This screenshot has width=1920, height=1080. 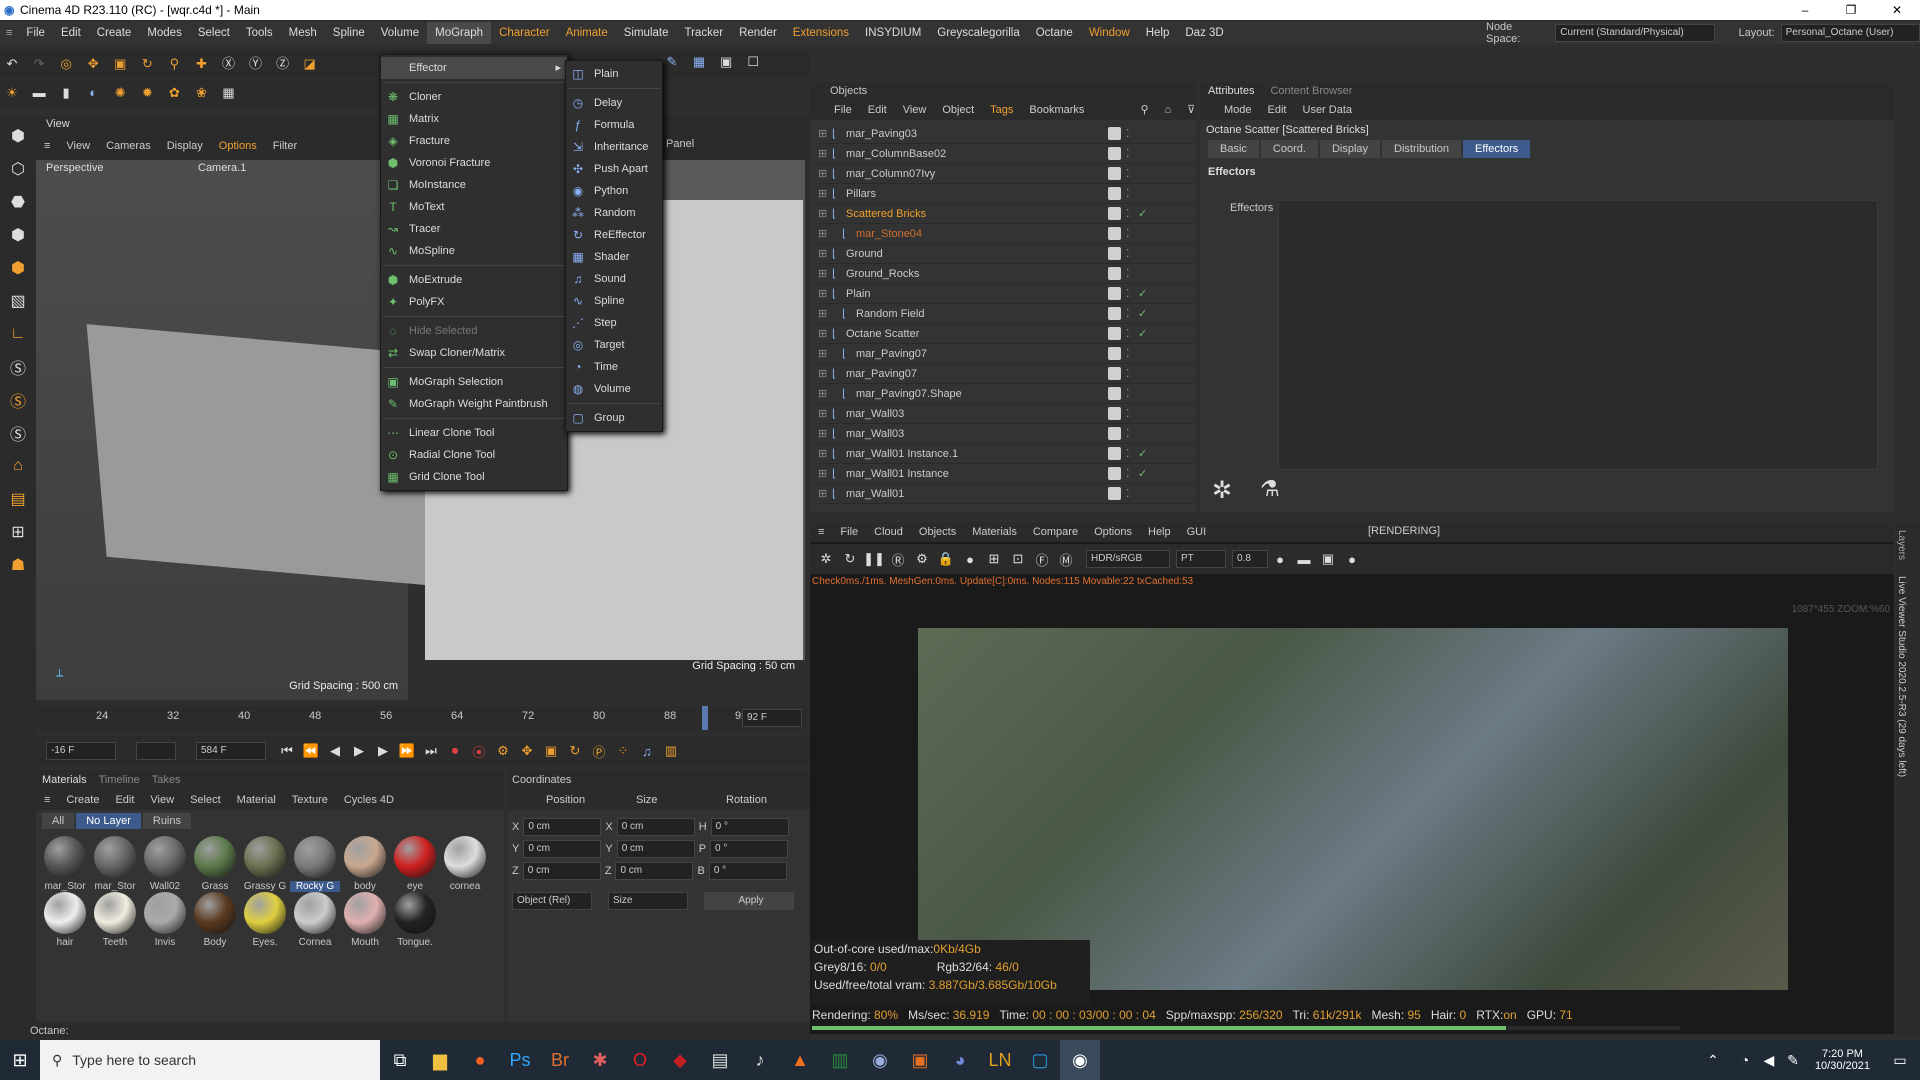 I want to click on key-icon: ⚙, so click(x=503, y=751).